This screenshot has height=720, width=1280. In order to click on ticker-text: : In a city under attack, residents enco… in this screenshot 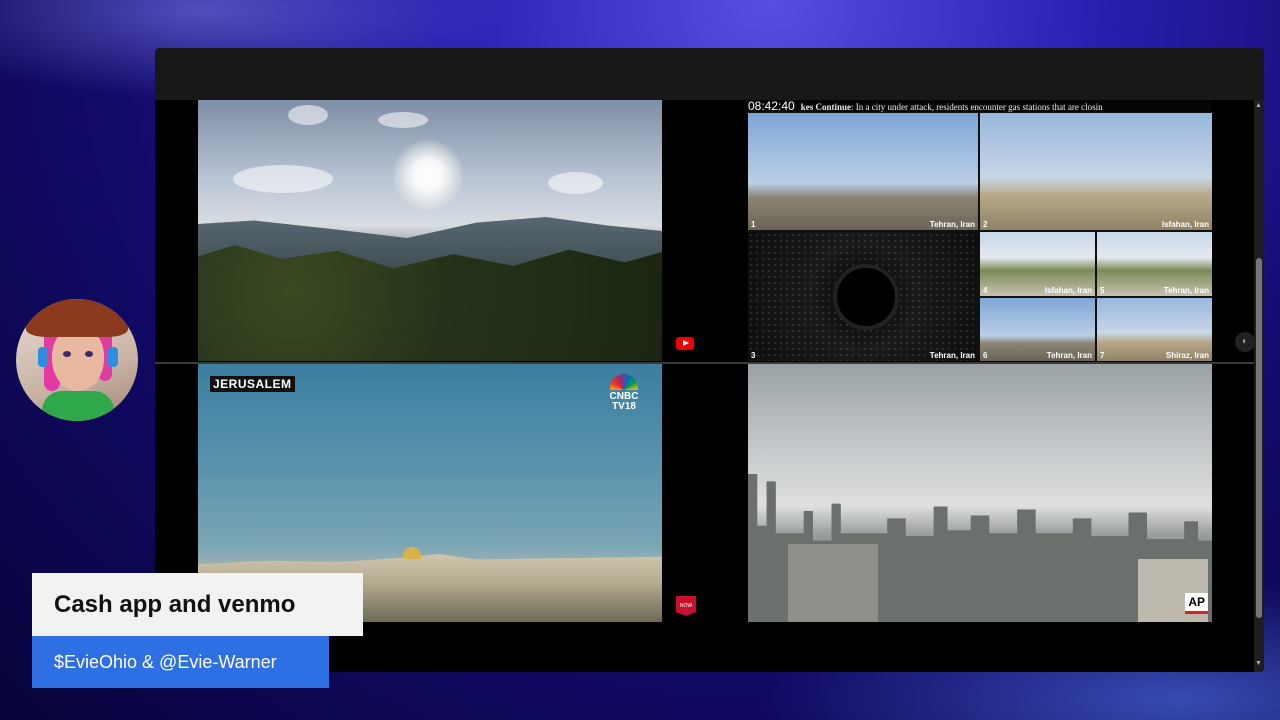, I will do `click(976, 107)`.